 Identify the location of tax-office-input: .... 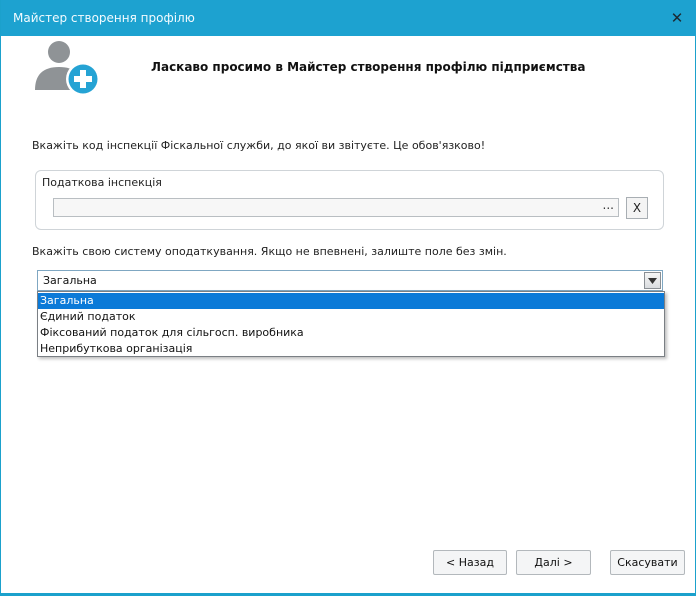
(336, 207).